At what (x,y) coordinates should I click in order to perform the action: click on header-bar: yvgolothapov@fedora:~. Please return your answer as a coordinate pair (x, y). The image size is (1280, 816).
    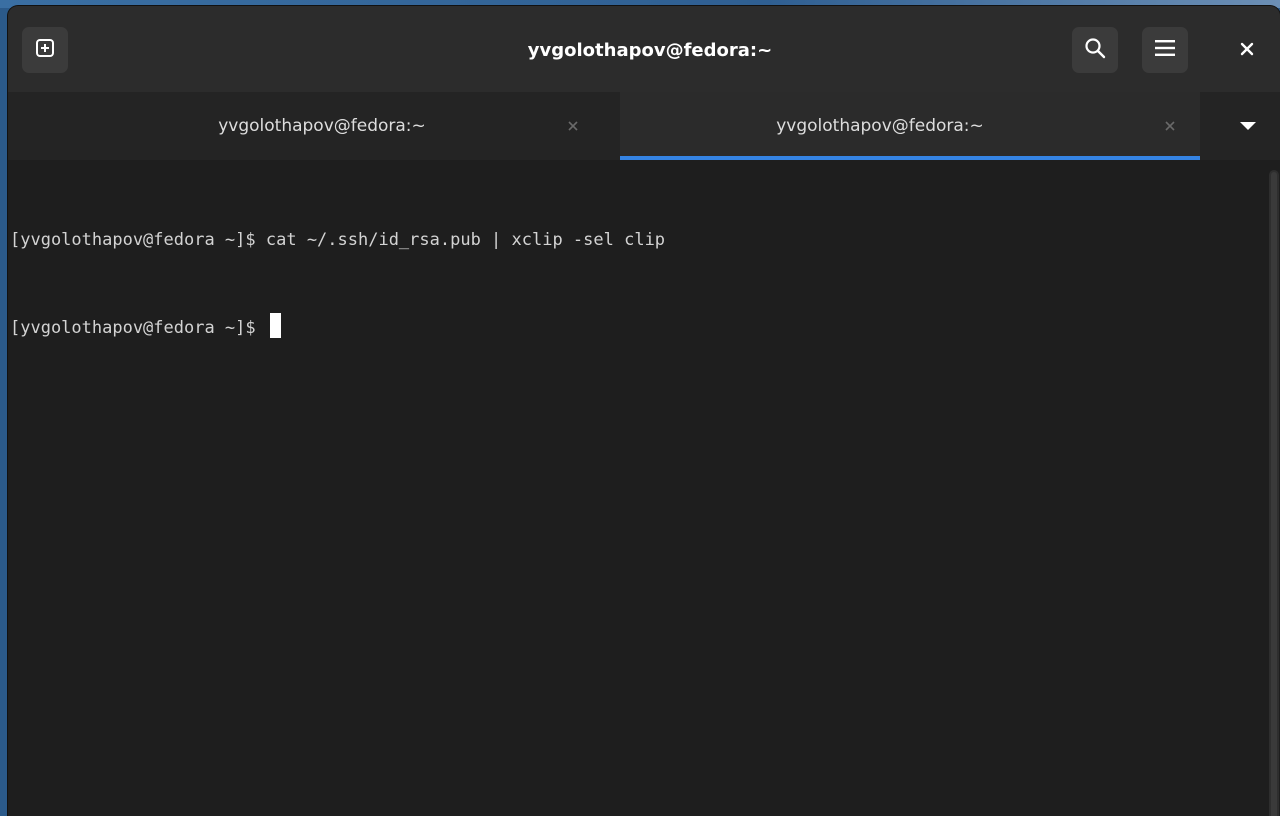
    Looking at the image, I should click on (644, 49).